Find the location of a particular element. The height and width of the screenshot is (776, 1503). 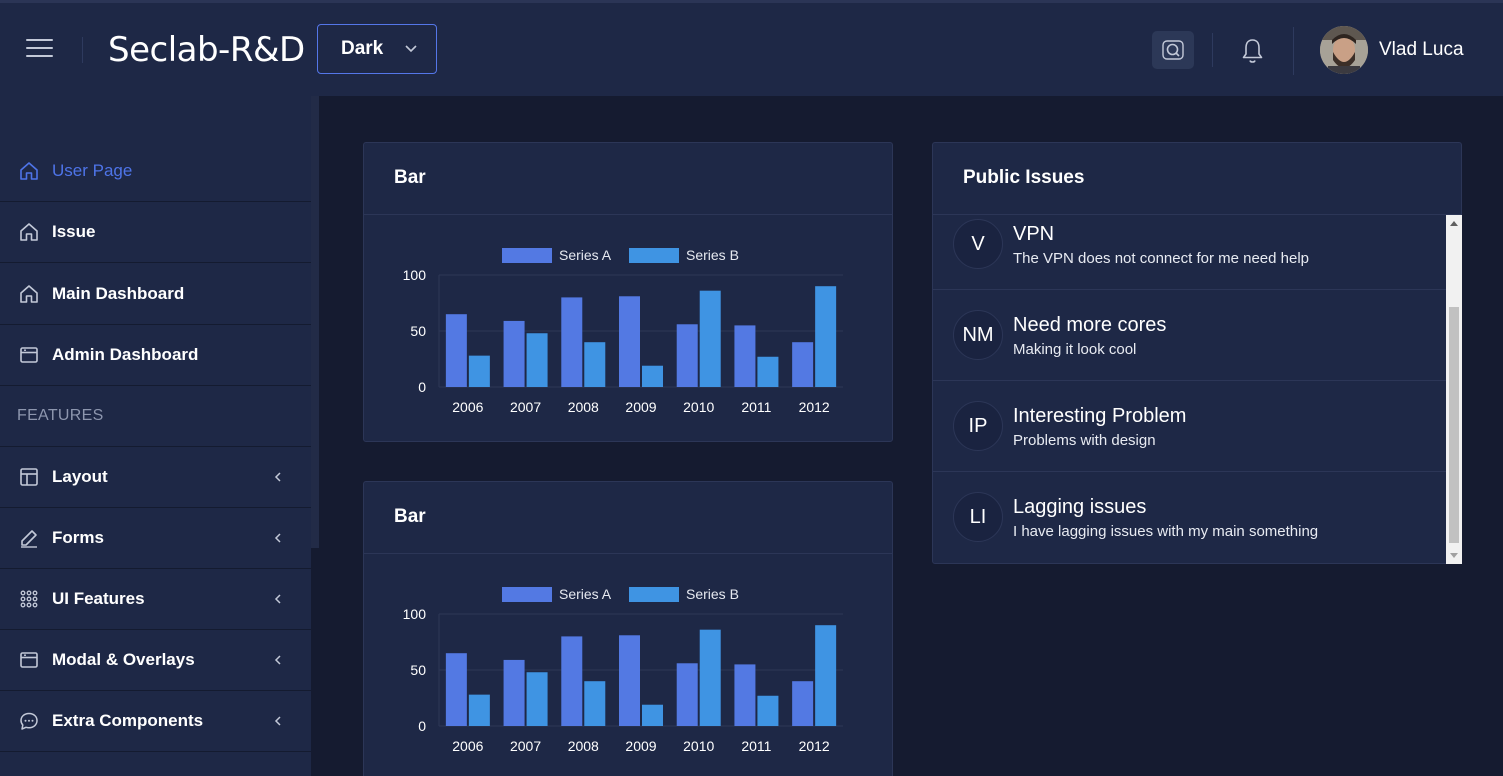

sidebar-item-forms: Forms is located at coordinates (155, 538).